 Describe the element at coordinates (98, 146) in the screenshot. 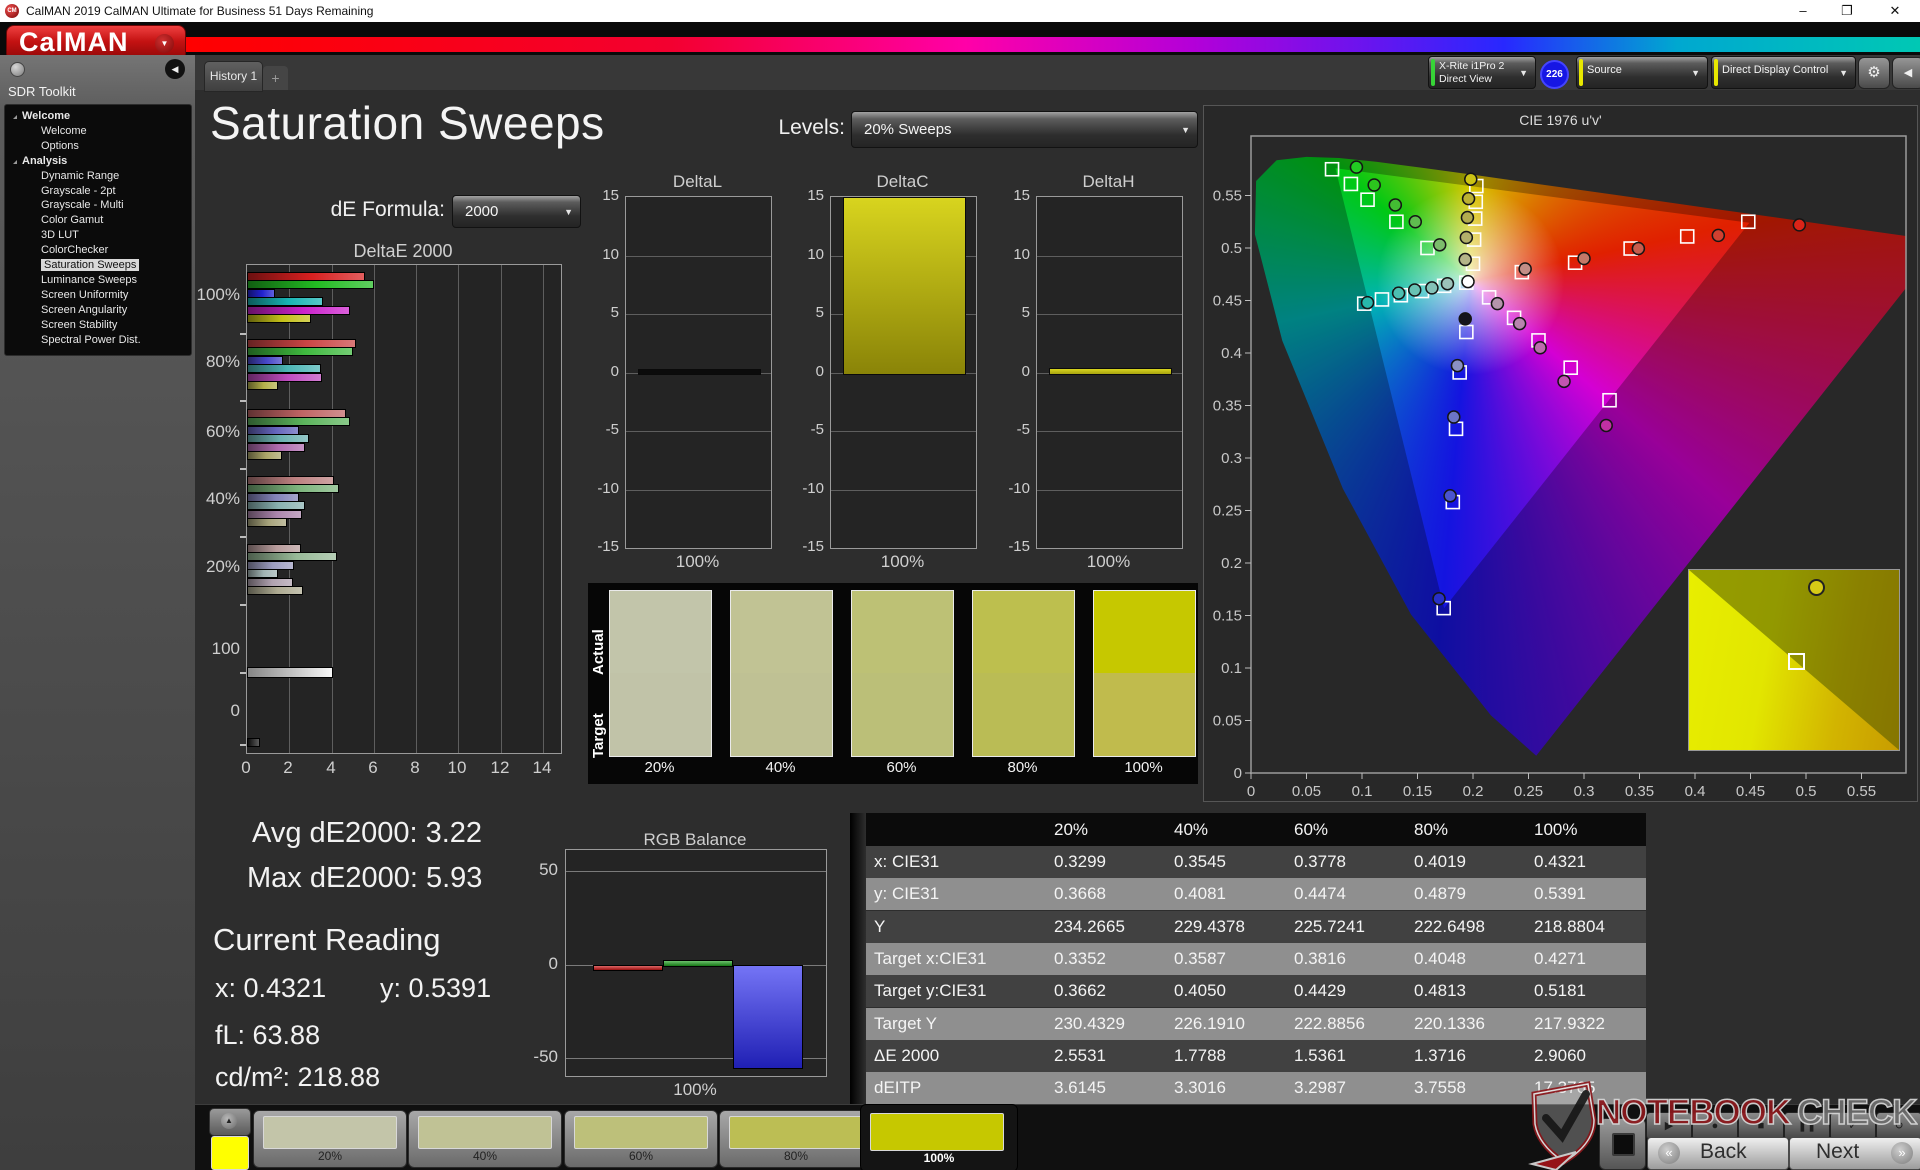

I see `sidebar-item-options: Options` at that location.